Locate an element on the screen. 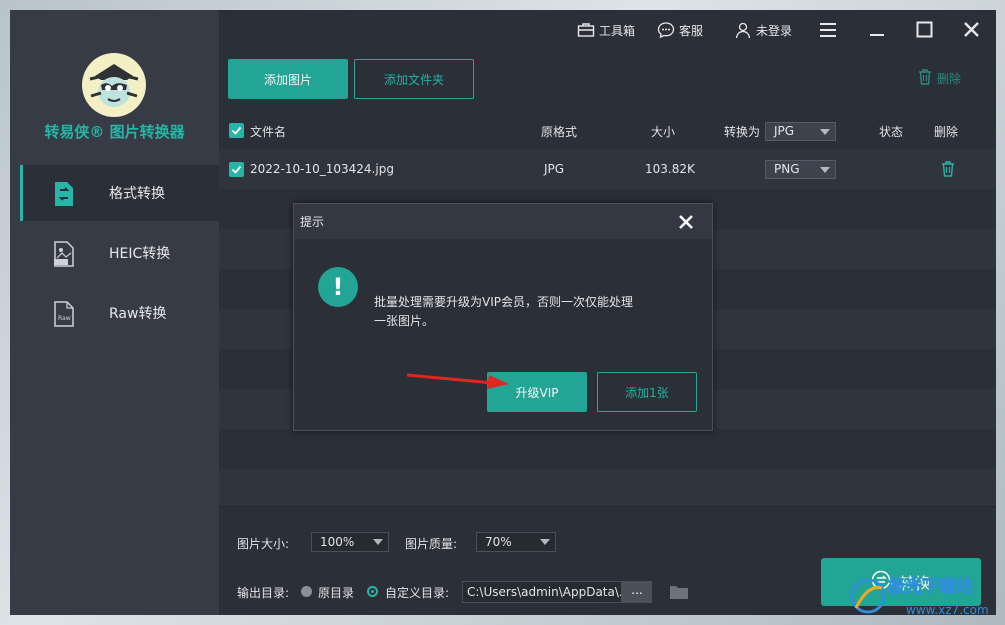 The image size is (1005, 625). row-filename: 2022-10-10_103424.jpg is located at coordinates (322, 169).